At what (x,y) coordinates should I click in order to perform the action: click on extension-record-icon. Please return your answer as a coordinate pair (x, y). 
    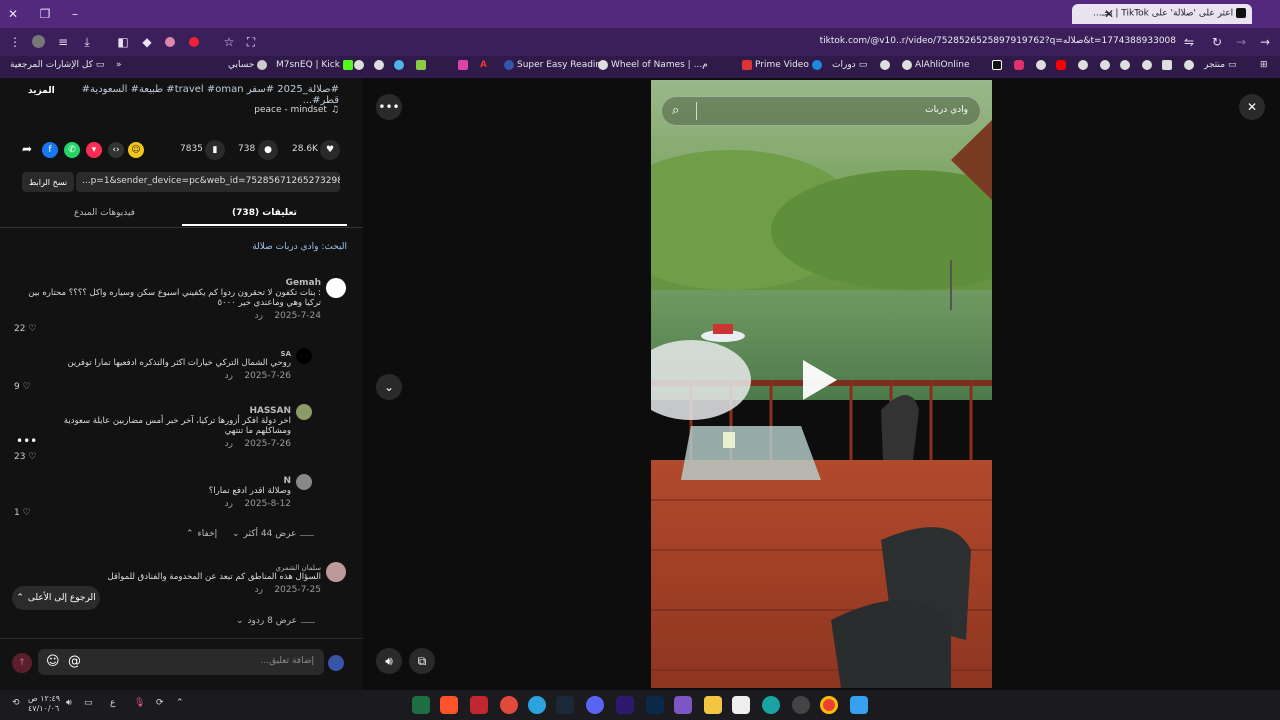
    Looking at the image, I should click on (194, 42).